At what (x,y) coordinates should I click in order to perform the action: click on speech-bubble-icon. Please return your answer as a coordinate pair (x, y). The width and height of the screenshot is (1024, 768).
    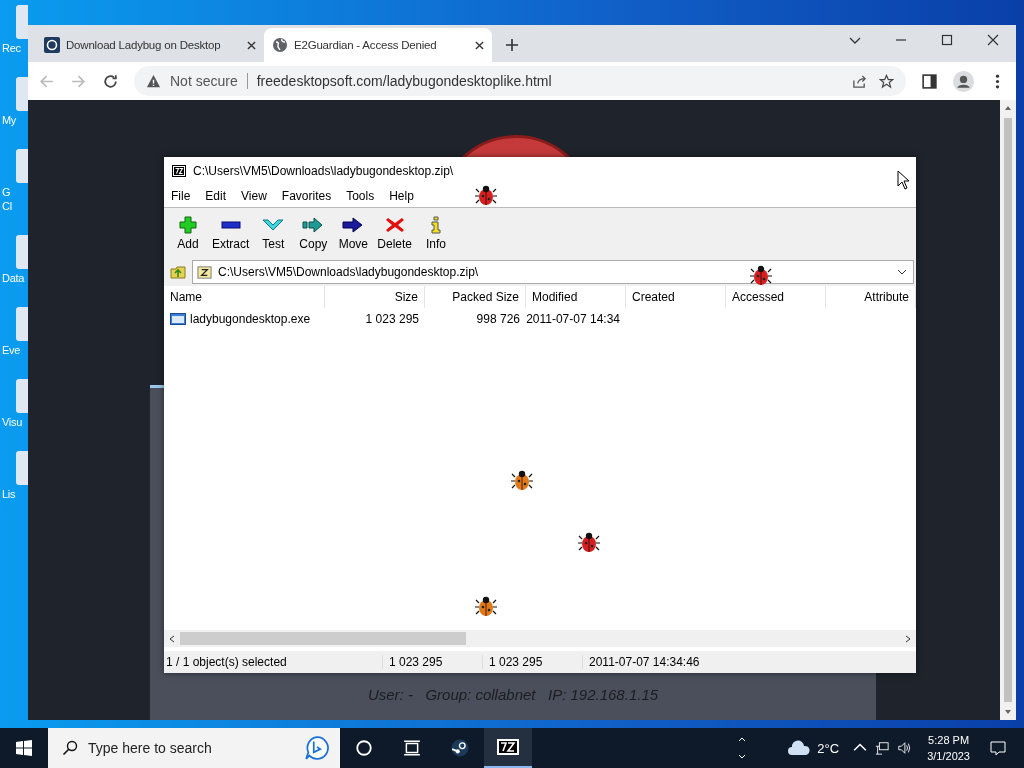
    Looking at the image, I should click on (317, 748).